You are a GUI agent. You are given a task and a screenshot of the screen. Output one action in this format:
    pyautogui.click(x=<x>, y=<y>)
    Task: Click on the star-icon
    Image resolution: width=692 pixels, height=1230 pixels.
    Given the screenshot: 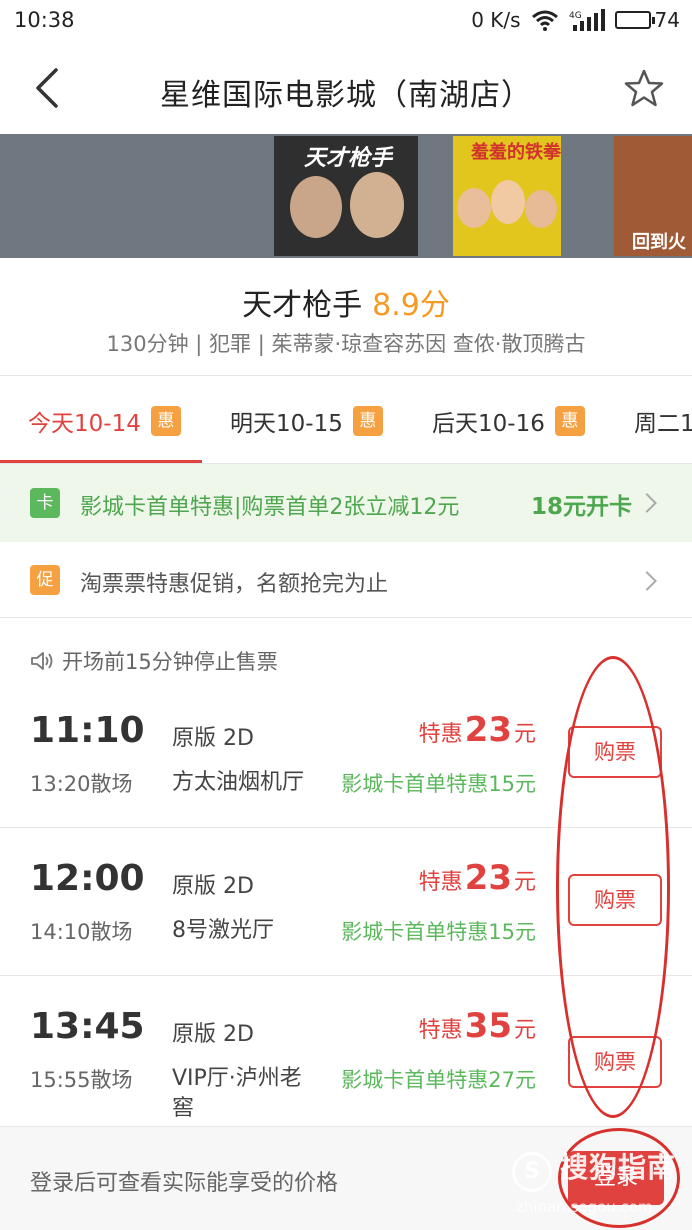 What is the action you would take?
    pyautogui.click(x=644, y=88)
    